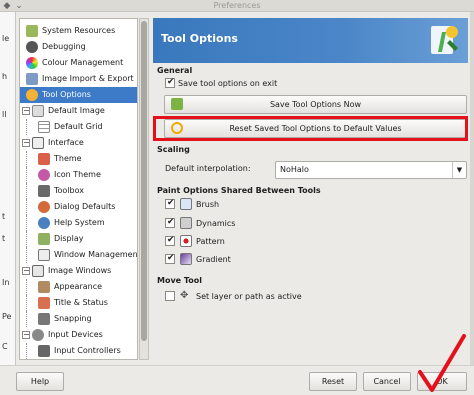 Image resolution: width=474 pixels, height=395 pixels. I want to click on reset-button-label: Reset, so click(333, 381).